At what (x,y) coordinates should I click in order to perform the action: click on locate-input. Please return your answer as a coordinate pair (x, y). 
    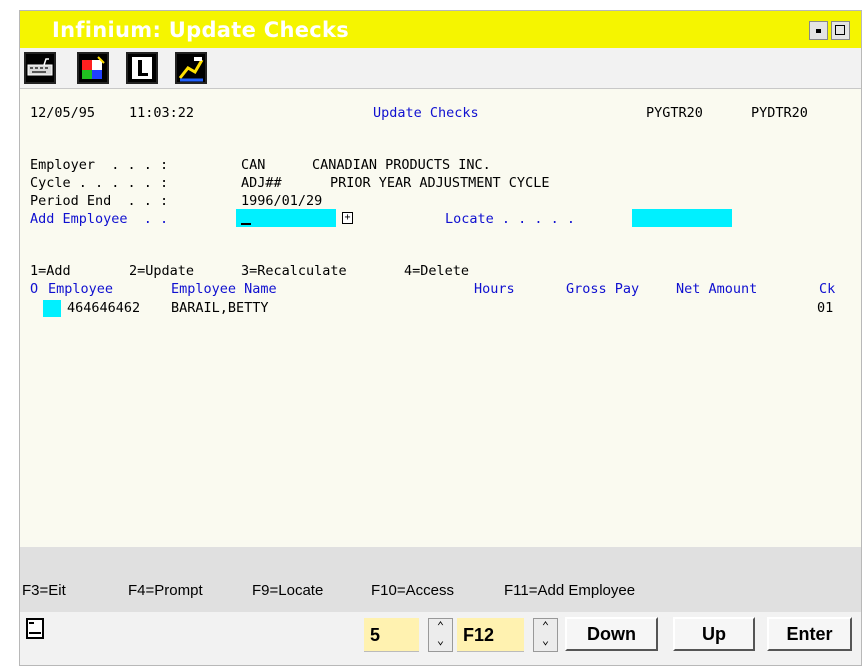
    Looking at the image, I should click on (682, 218).